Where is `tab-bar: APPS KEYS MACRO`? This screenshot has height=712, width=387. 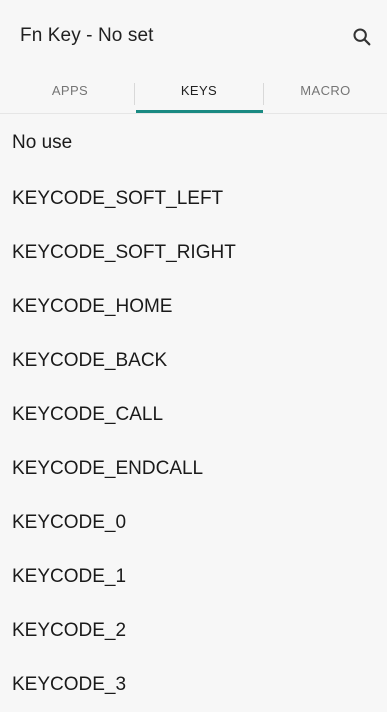
tab-bar: APPS KEYS MACRO is located at coordinates (193, 94).